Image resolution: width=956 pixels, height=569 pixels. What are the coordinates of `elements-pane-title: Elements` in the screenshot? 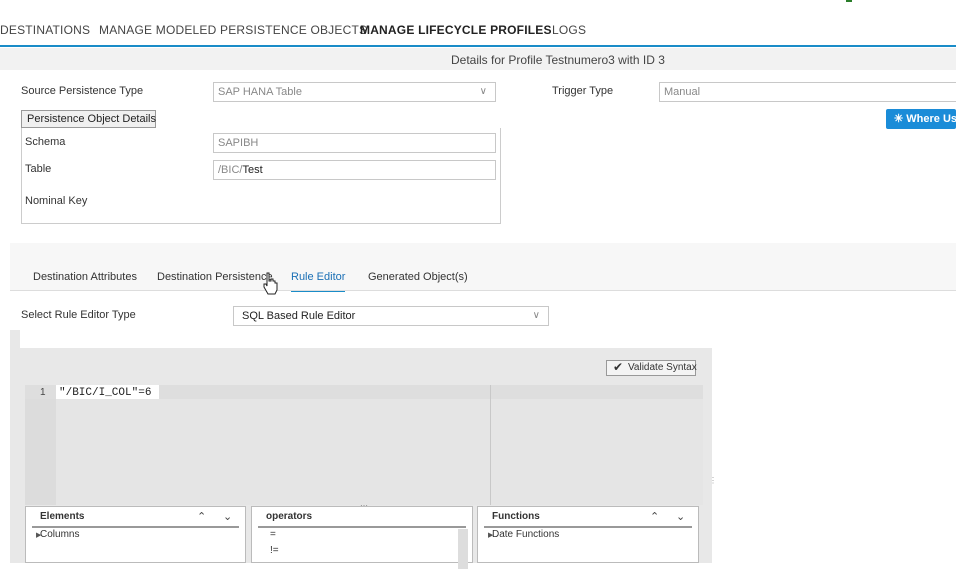 It's located at (62, 516).